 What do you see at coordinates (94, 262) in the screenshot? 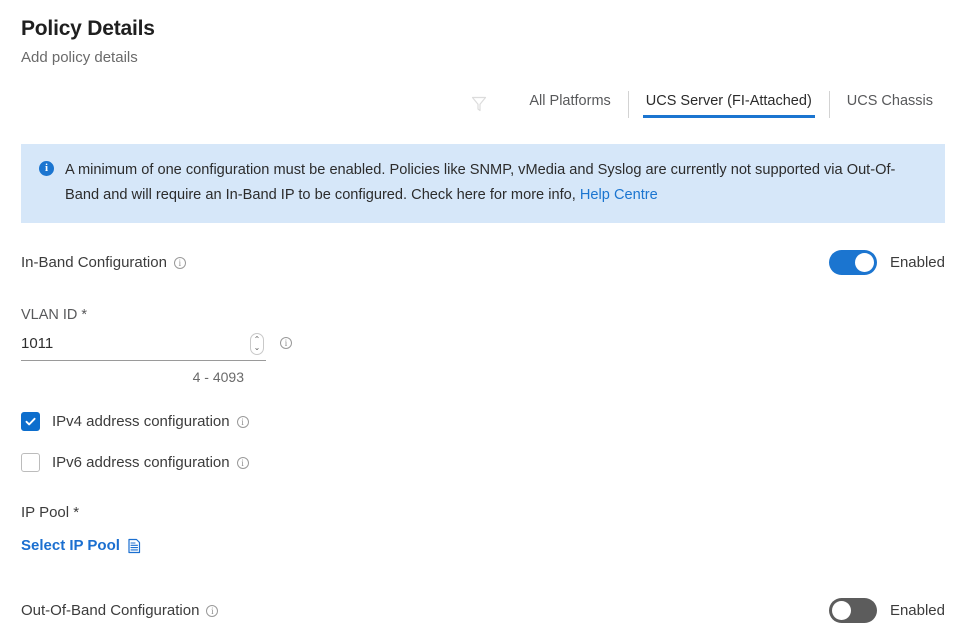
I see `in-band-configuration-text: In-Band Configuration` at bounding box center [94, 262].